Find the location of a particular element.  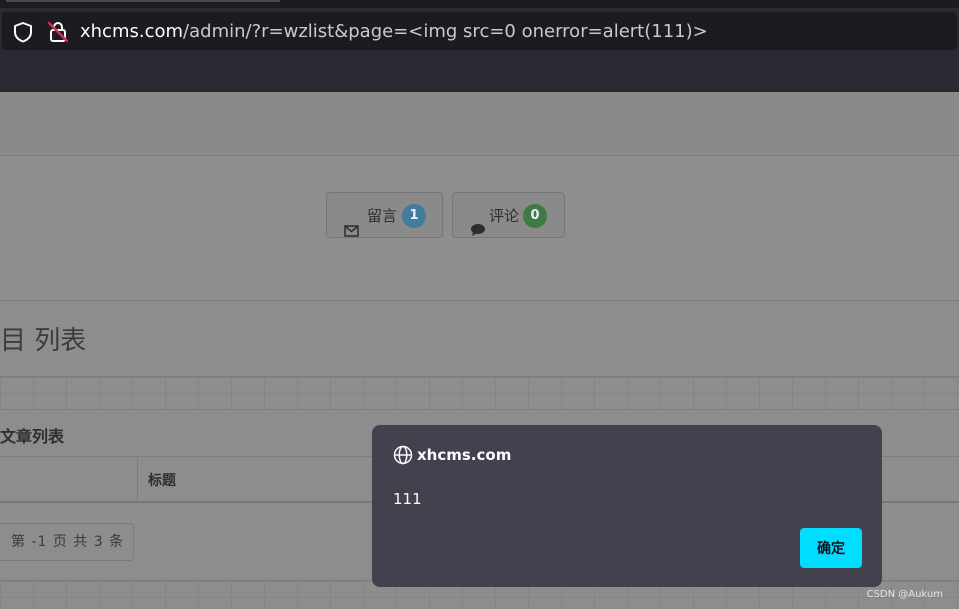

alert-origin: xhcms.com is located at coordinates (464, 455).